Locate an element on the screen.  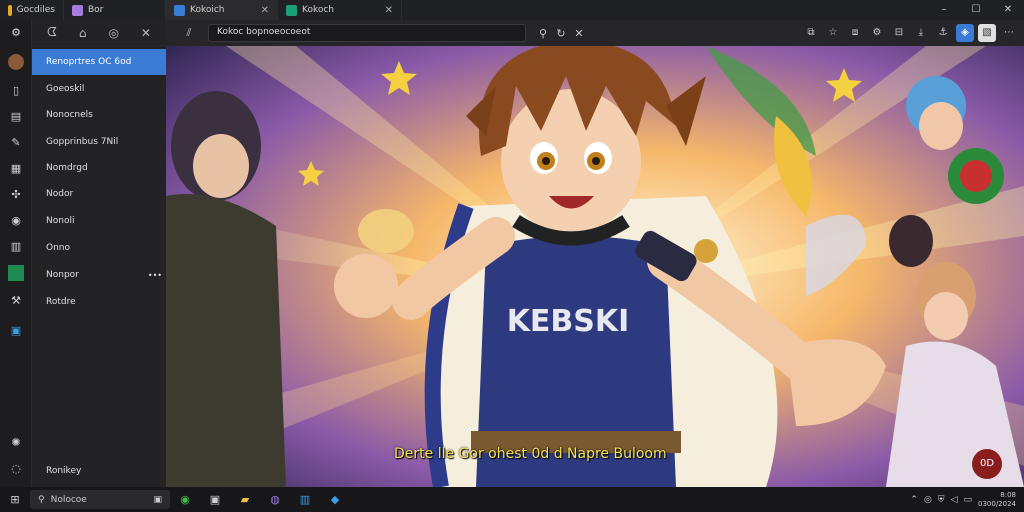
shield-icon: ⛨ is located at coordinates (941, 500).